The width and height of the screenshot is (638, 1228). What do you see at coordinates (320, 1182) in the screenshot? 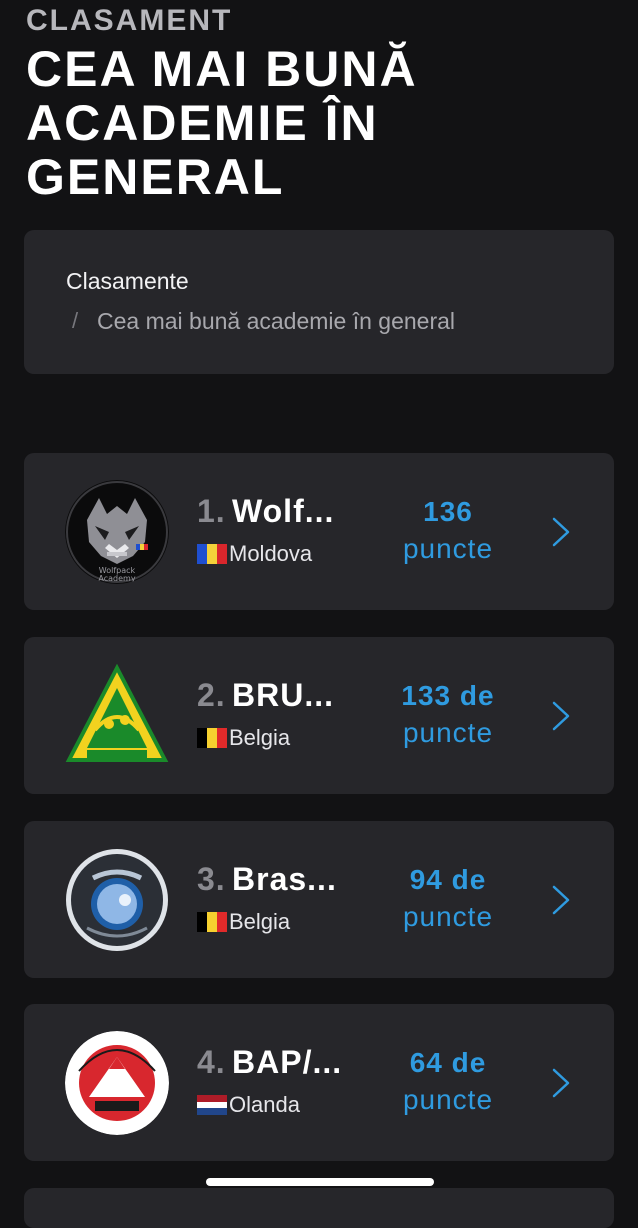
I see `home-indicator` at bounding box center [320, 1182].